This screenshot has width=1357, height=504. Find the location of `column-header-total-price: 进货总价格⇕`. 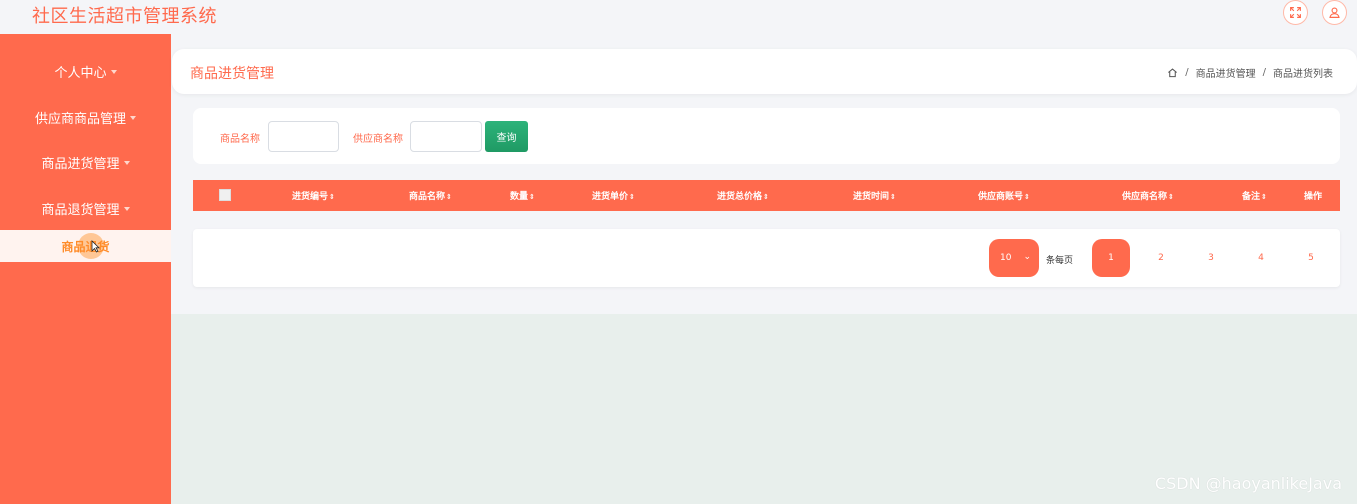

column-header-total-price: 进货总价格⇕ is located at coordinates (743, 195).